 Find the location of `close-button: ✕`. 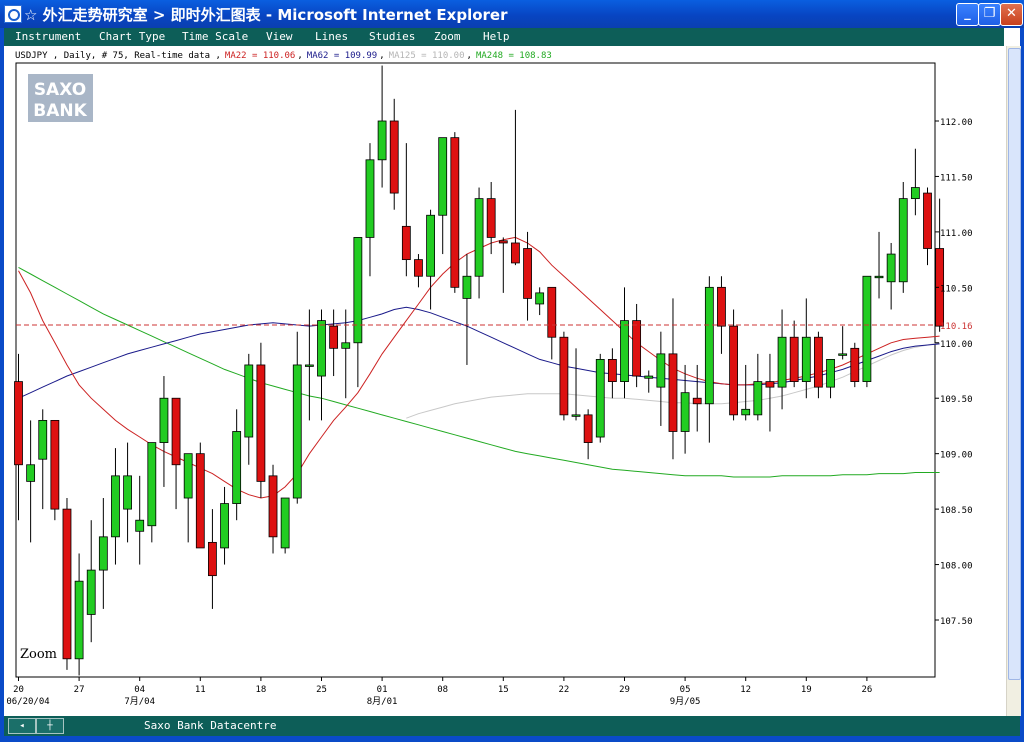

close-button: ✕ is located at coordinates (1011, 14).